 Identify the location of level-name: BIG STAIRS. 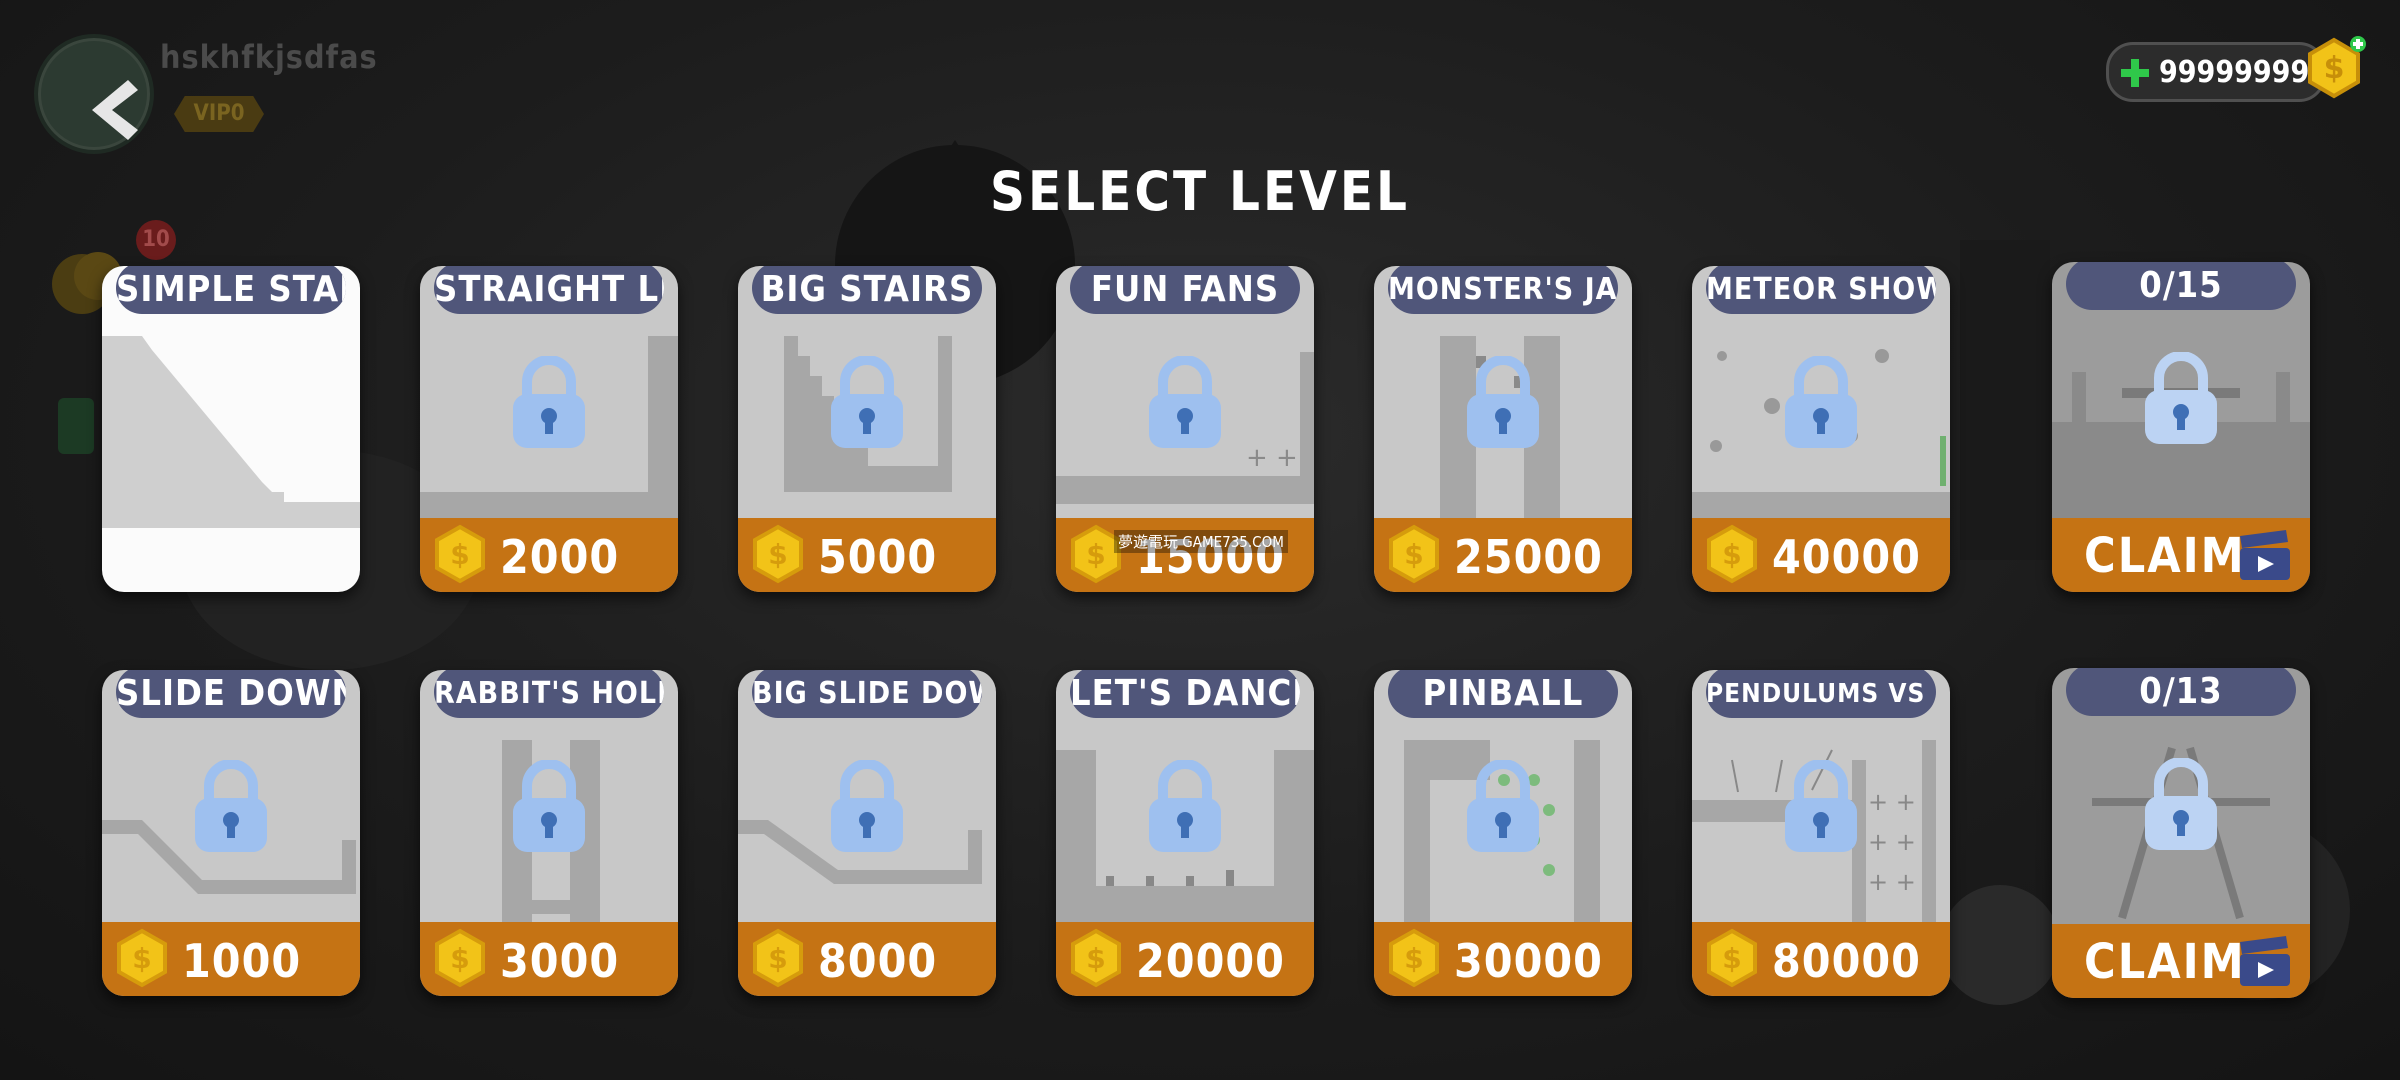
(867, 290).